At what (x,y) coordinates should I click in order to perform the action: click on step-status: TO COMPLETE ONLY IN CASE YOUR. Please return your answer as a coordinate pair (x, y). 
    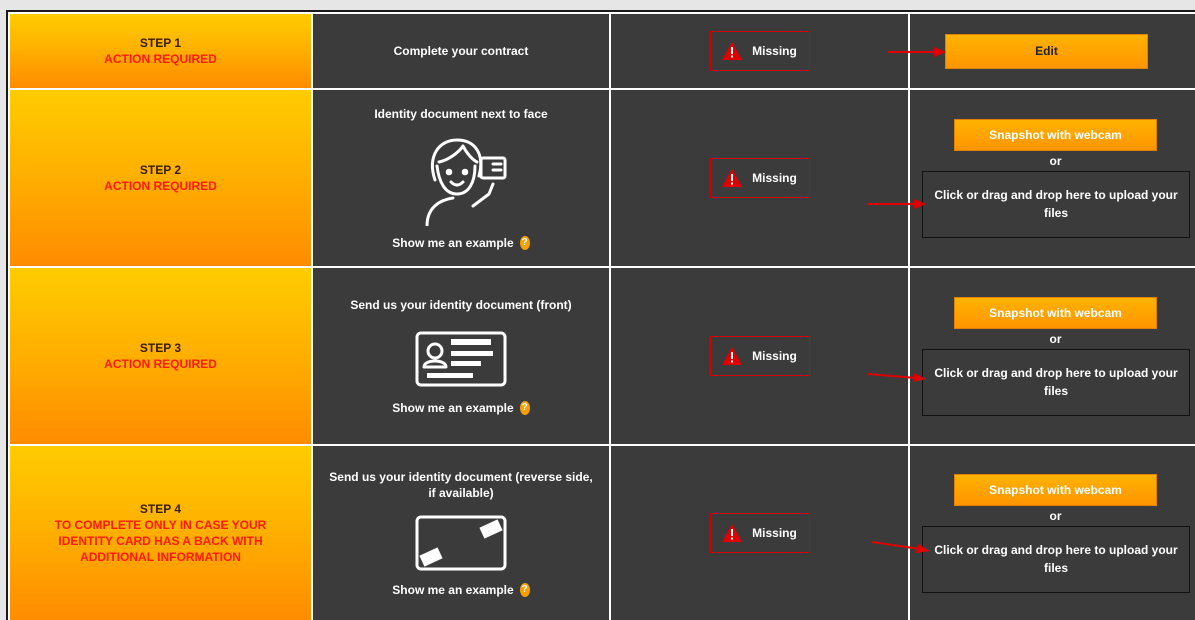
    Looking at the image, I should click on (160, 525).